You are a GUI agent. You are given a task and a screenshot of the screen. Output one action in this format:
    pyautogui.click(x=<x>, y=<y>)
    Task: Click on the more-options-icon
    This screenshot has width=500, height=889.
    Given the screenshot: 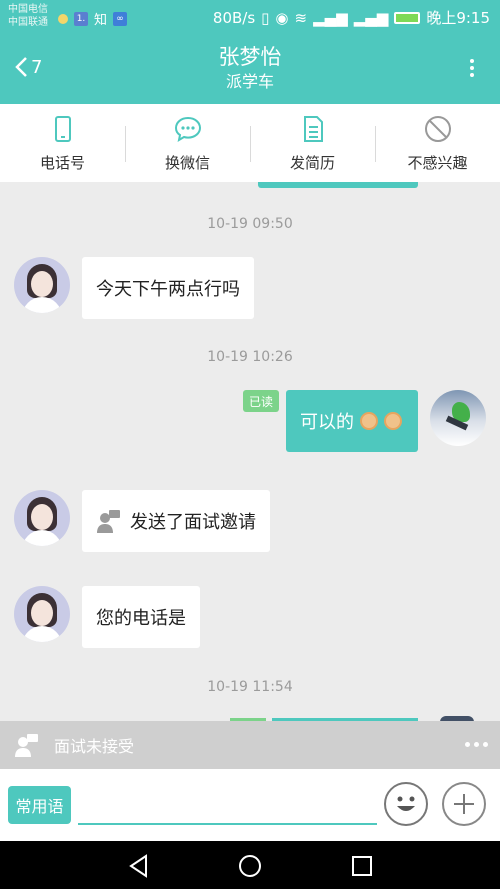 What is the action you would take?
    pyautogui.click(x=472, y=69)
    